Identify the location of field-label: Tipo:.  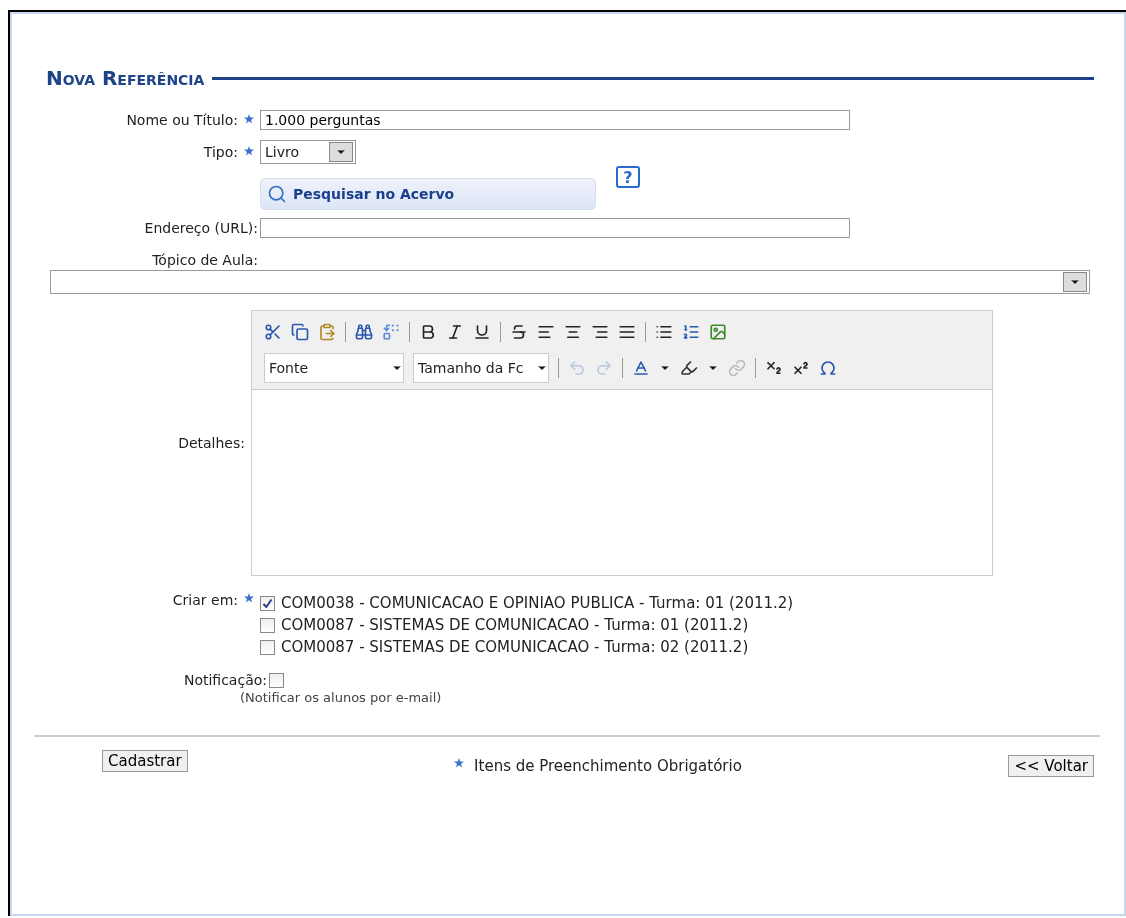
(220, 152).